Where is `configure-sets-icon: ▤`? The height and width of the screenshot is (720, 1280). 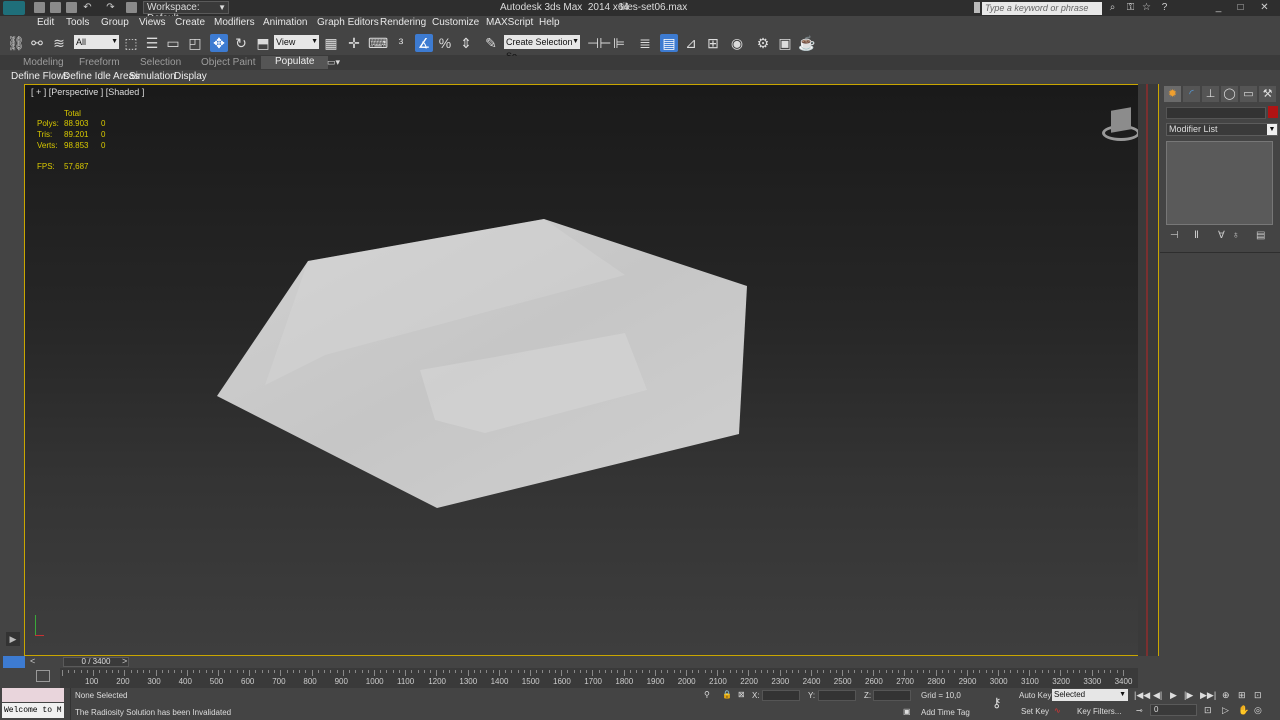 configure-sets-icon: ▤ is located at coordinates (1260, 235).